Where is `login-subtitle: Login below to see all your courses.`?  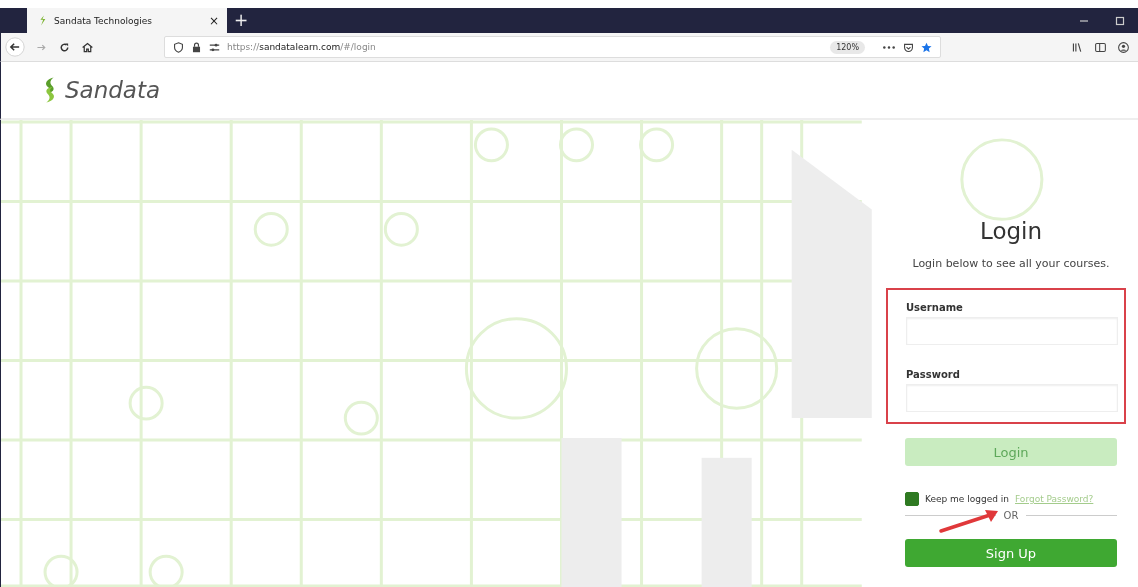 login-subtitle: Login below to see all your courses. is located at coordinates (1011, 263).